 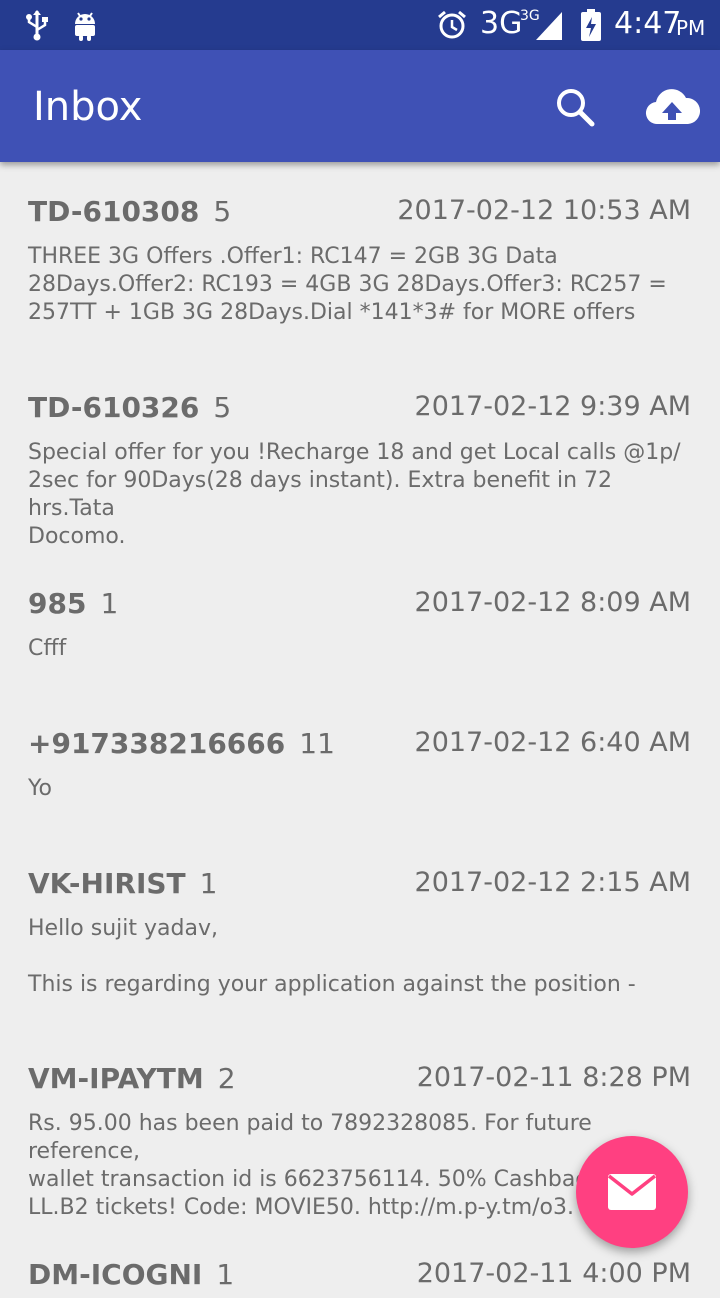 I want to click on message-date: 2017-02-12 6:40 AM, so click(x=552, y=742).